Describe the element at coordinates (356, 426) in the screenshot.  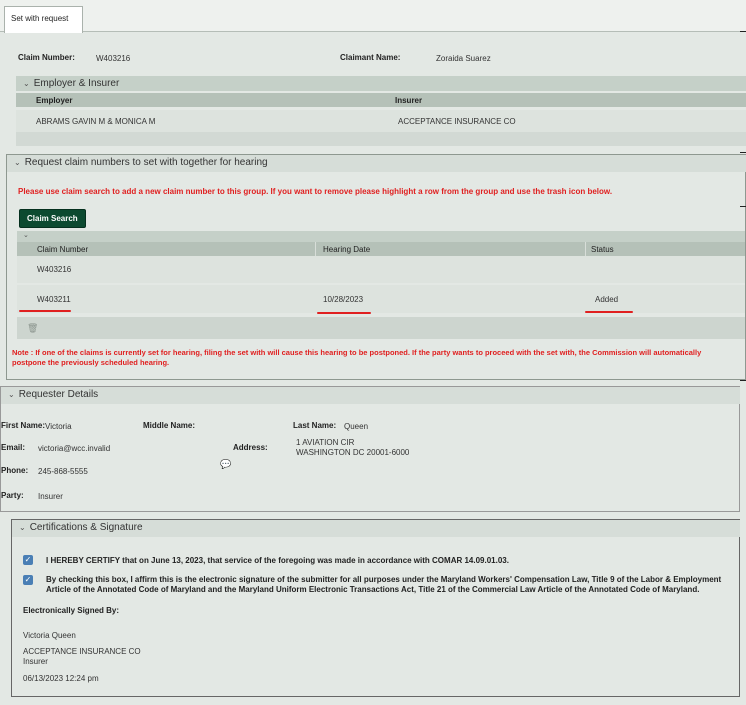
I see `last-name-value: Queen` at that location.